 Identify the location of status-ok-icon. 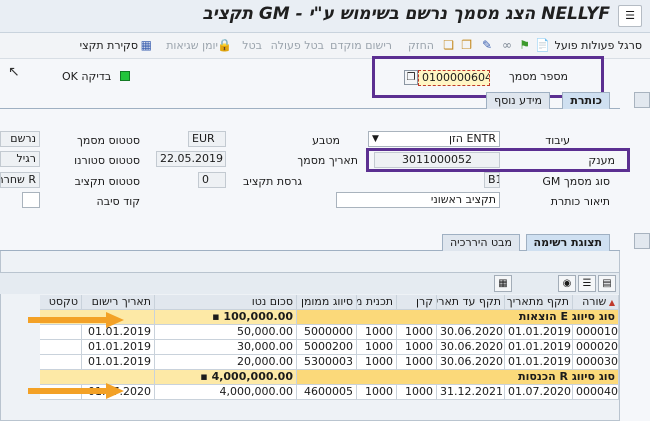
(125, 76).